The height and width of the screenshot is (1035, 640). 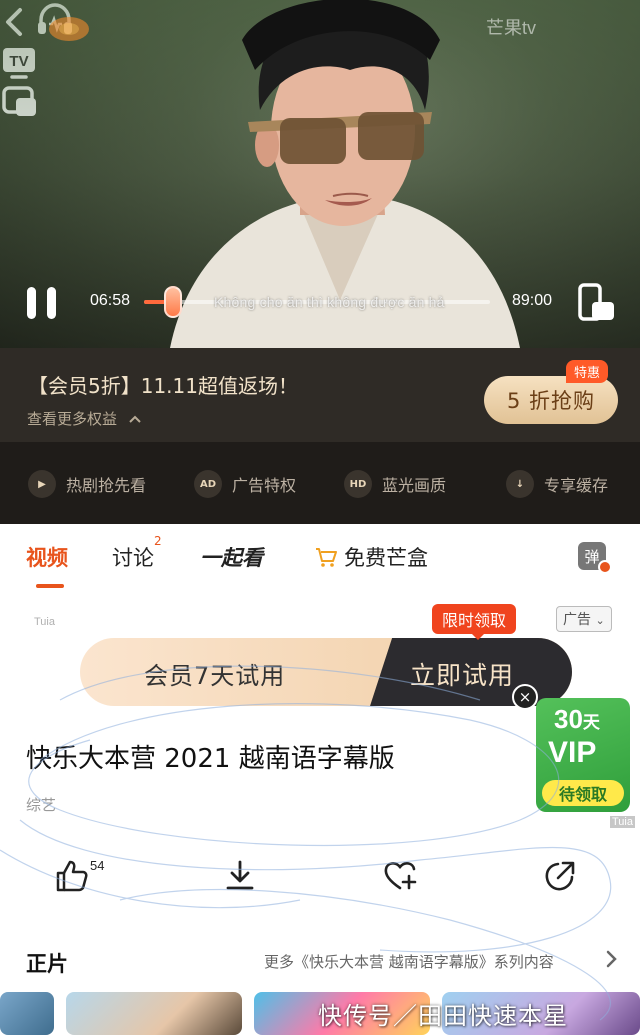 I want to click on play-icon: ▶, so click(x=42, y=484).